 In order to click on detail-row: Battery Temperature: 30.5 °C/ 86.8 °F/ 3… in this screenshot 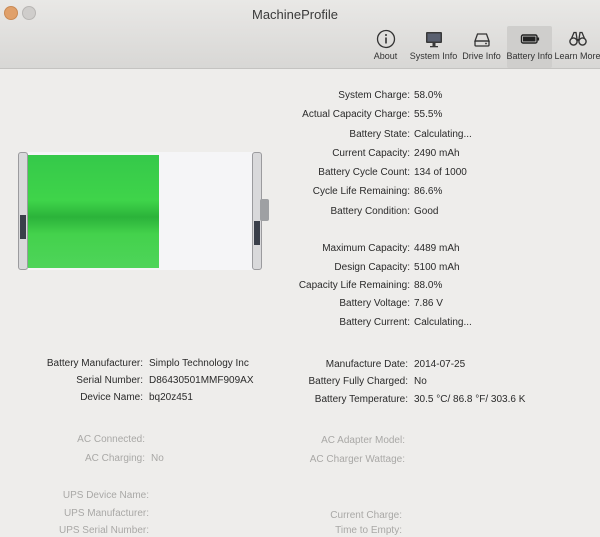, I will do `click(263, 400)`.